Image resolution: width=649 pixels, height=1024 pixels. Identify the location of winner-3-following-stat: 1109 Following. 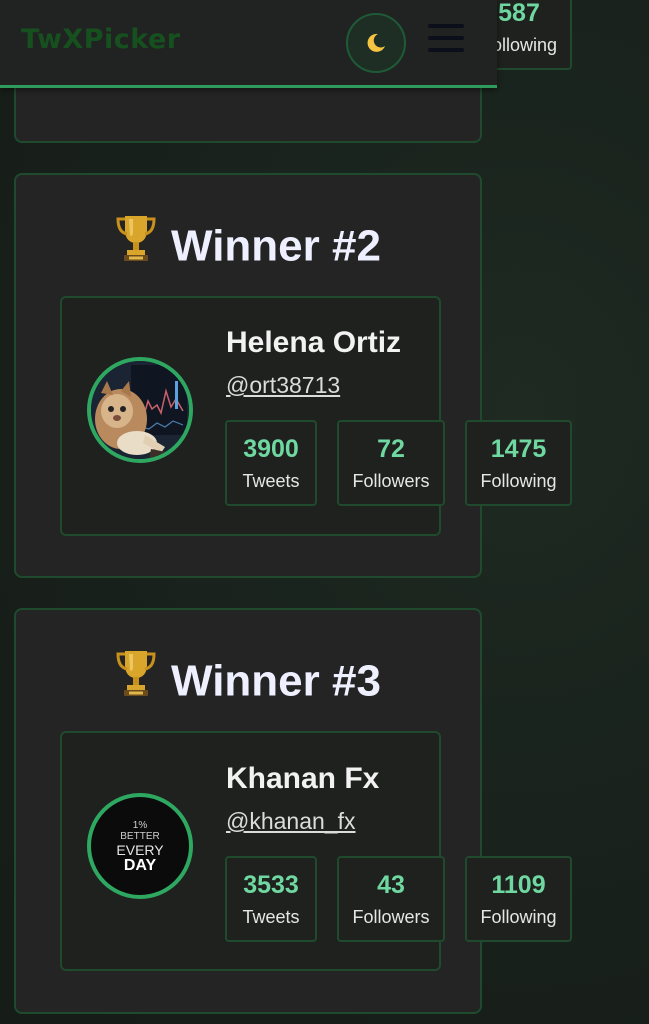
(518, 899).